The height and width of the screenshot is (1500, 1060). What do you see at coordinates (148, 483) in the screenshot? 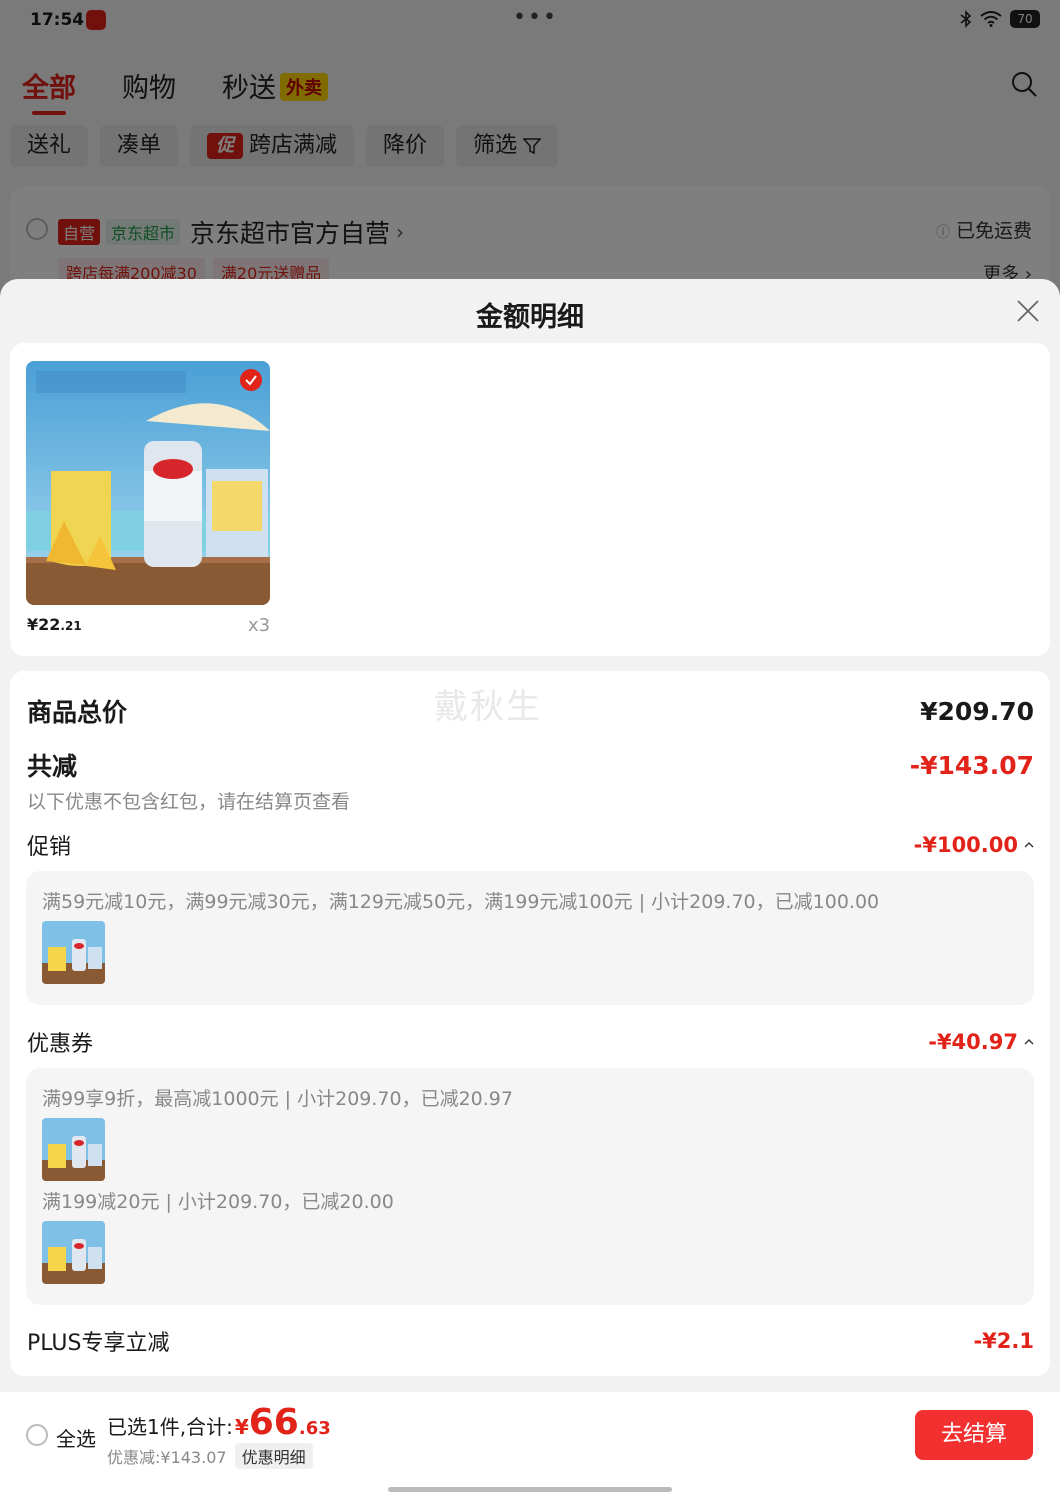
I see `product-image` at bounding box center [148, 483].